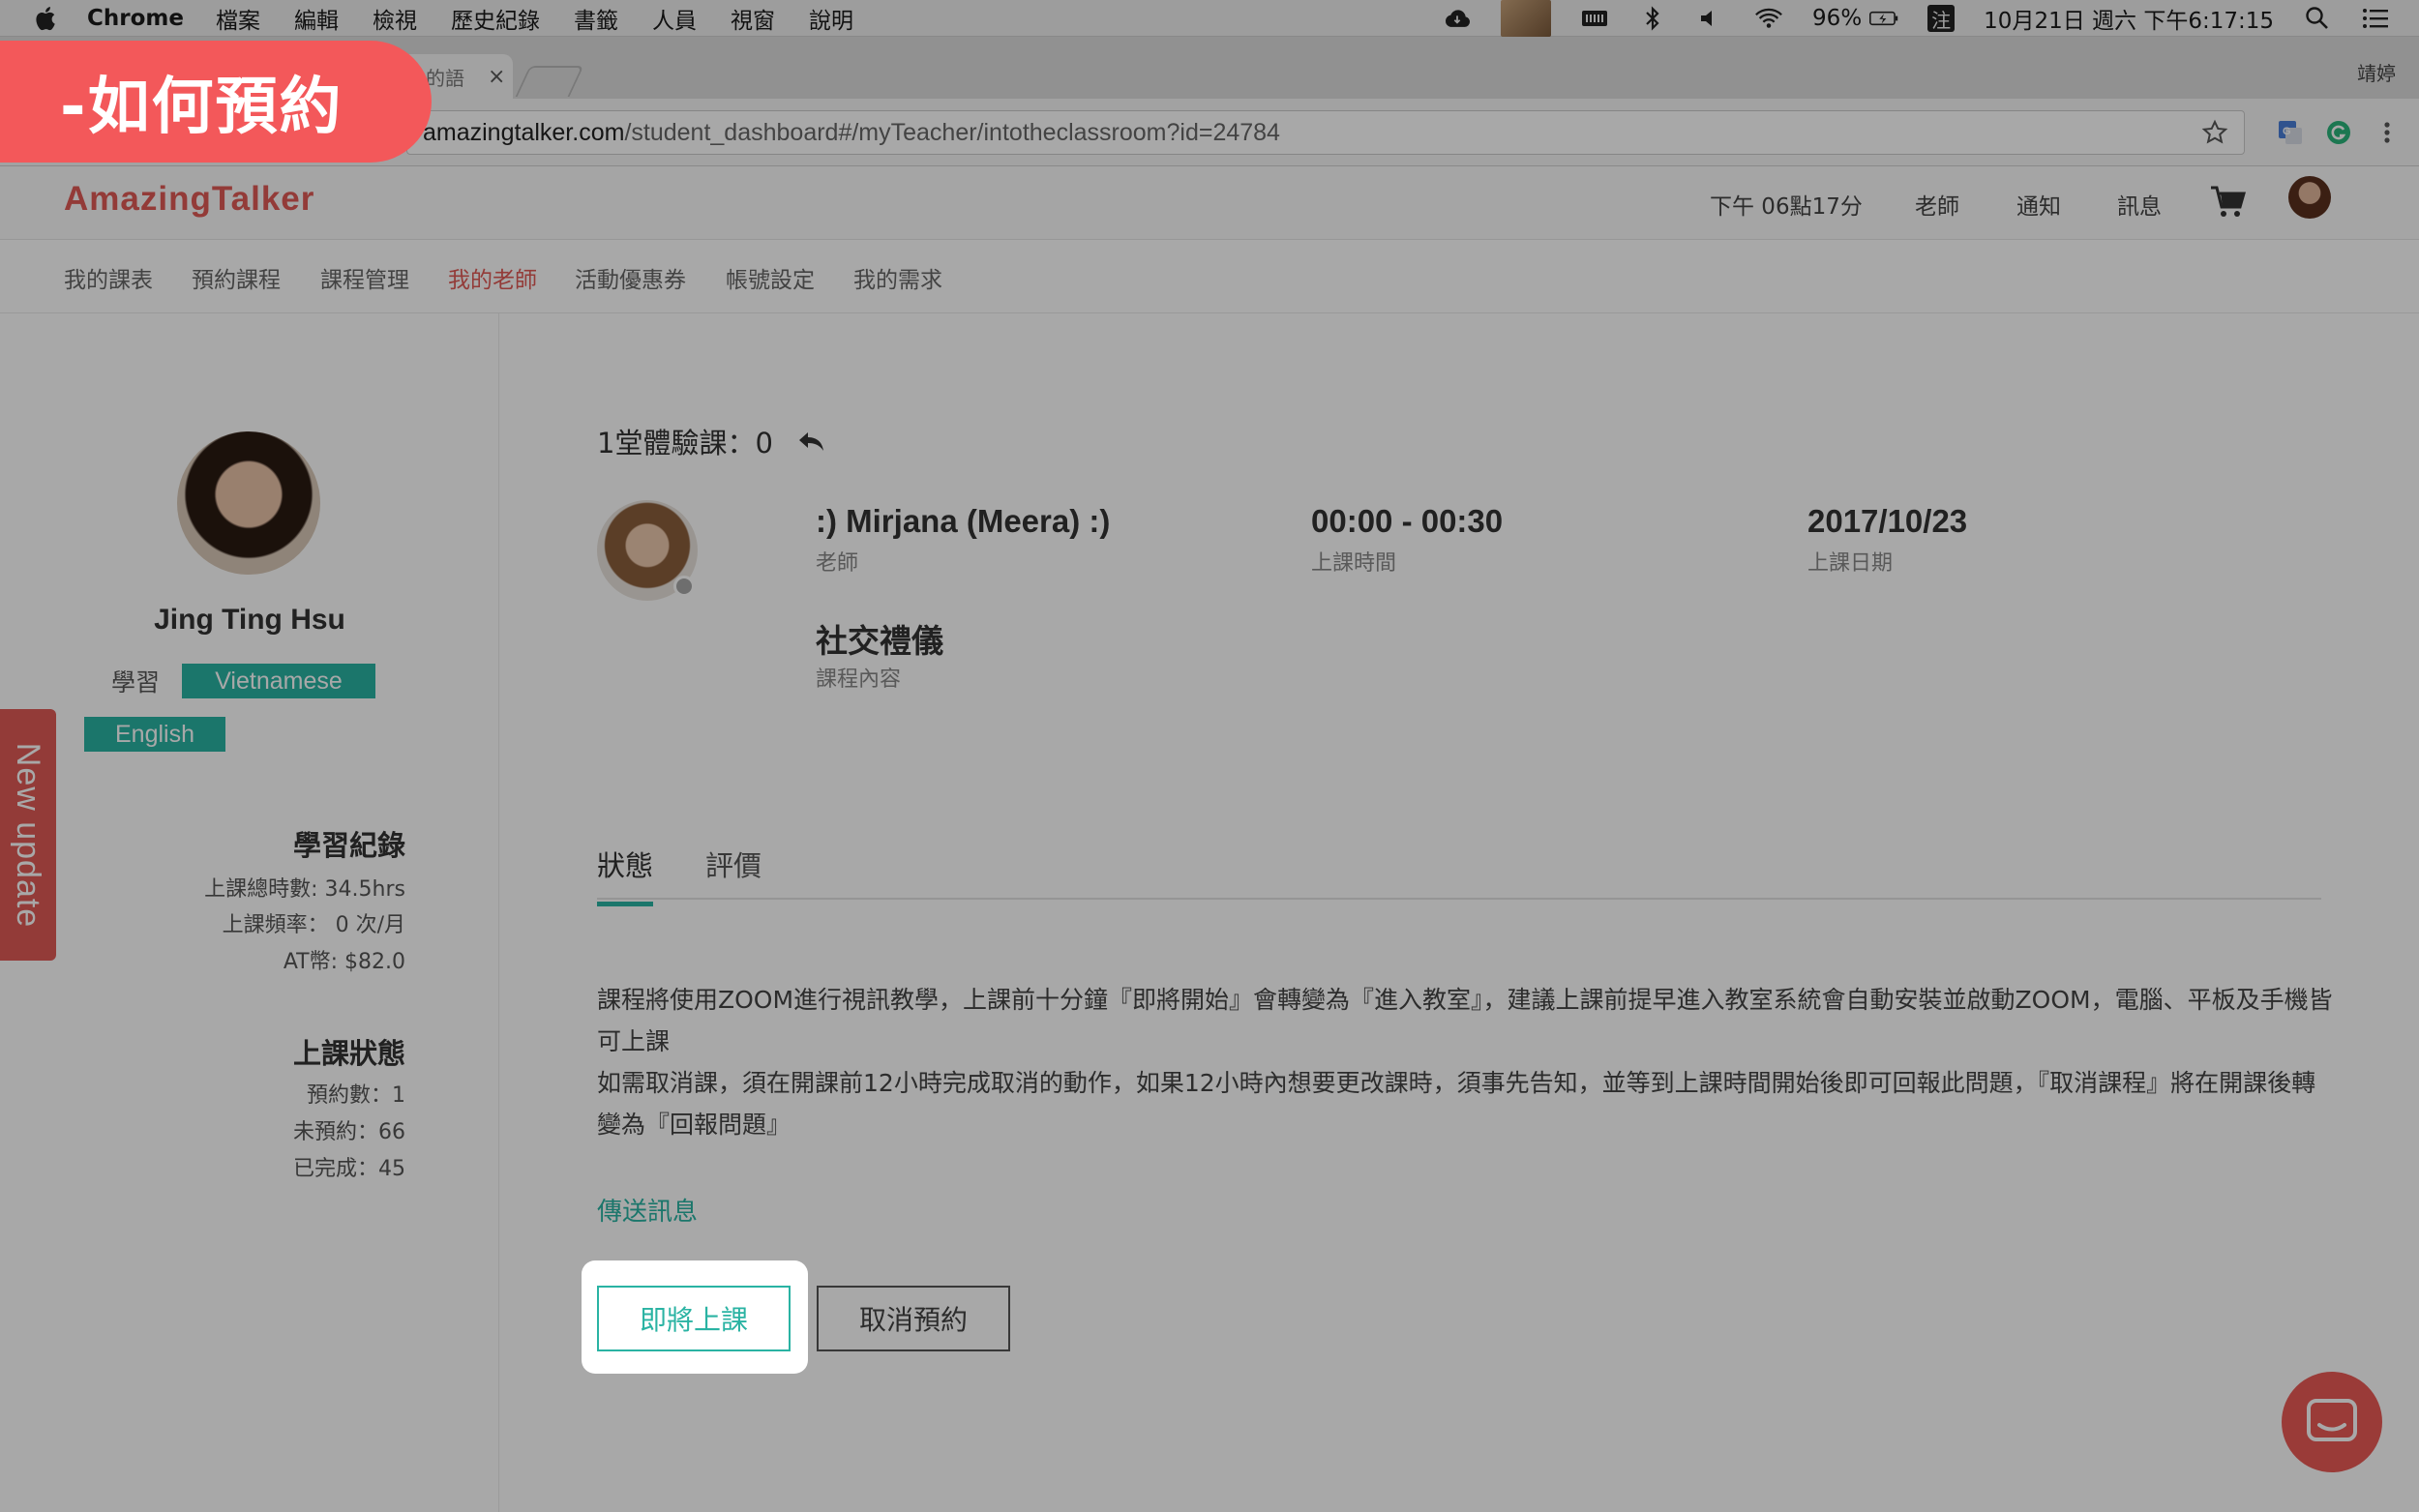 Image resolution: width=2419 pixels, height=1512 pixels. Describe the element at coordinates (631, 278) in the screenshot. I see `subnav-coupons: 活動優惠券` at that location.